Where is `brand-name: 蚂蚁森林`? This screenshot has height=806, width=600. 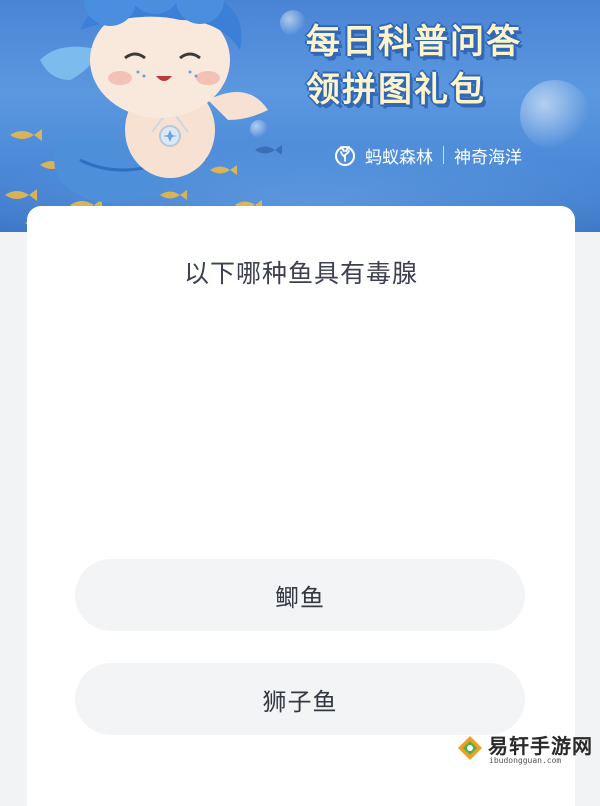
brand-name: 蚂蚁森林 is located at coordinates (399, 157).